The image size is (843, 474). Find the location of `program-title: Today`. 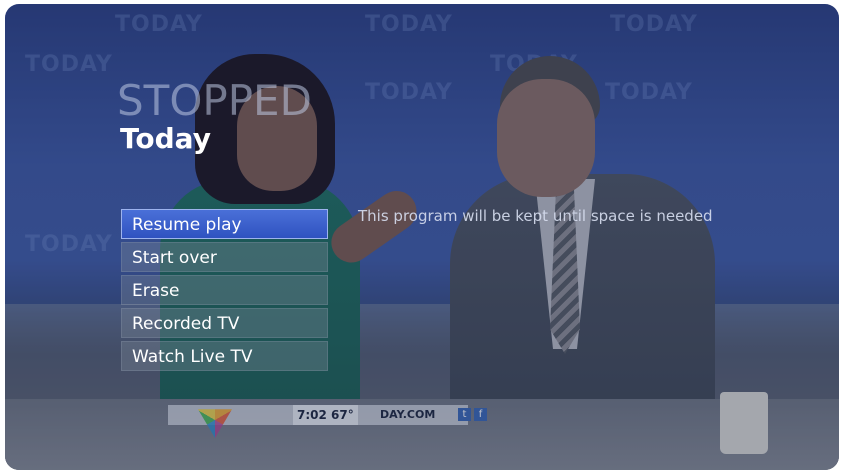

program-title: Today is located at coordinates (165, 138).